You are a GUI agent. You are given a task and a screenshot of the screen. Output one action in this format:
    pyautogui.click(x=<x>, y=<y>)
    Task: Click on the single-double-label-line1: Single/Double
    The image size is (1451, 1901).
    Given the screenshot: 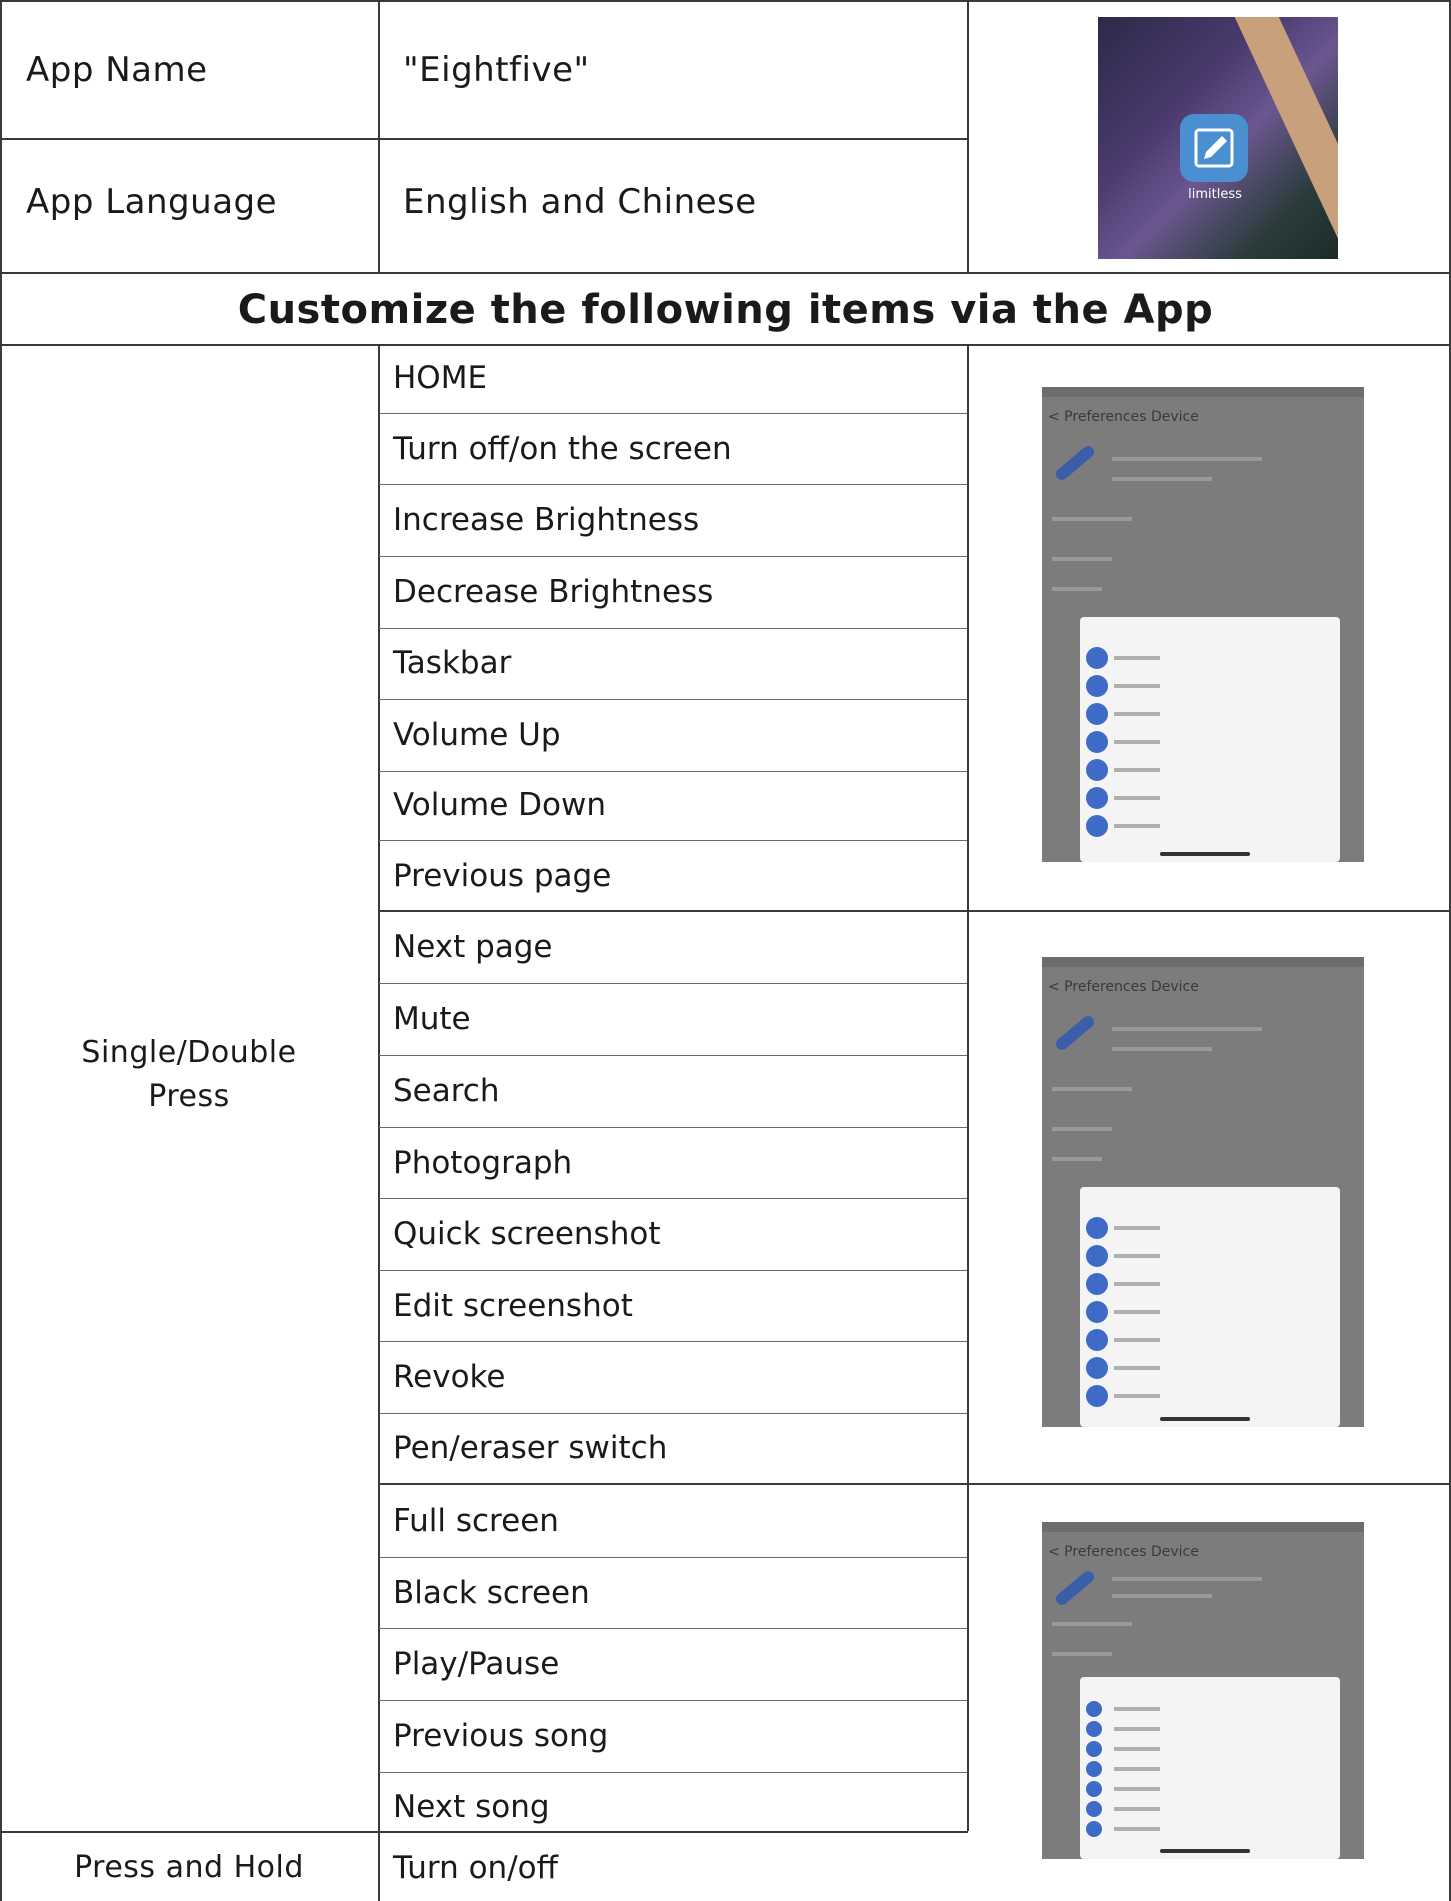 What is the action you would take?
    pyautogui.click(x=189, y=1052)
    